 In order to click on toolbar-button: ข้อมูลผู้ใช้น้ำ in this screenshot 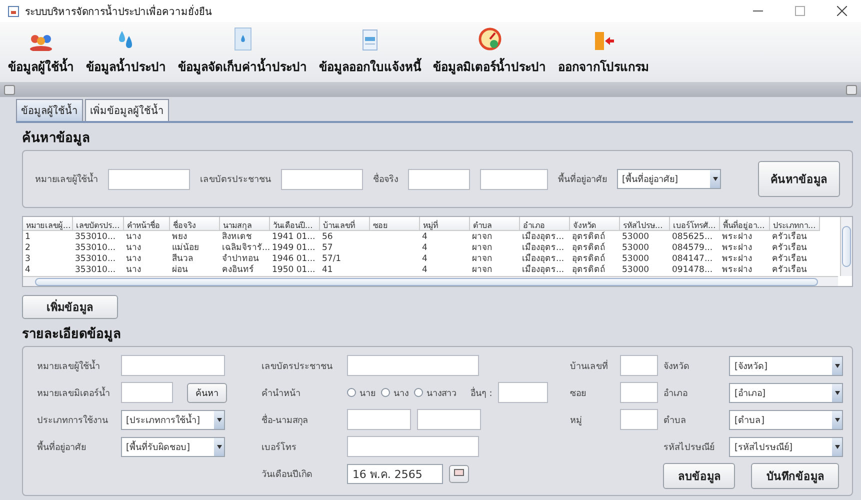, I will do `click(41, 54)`.